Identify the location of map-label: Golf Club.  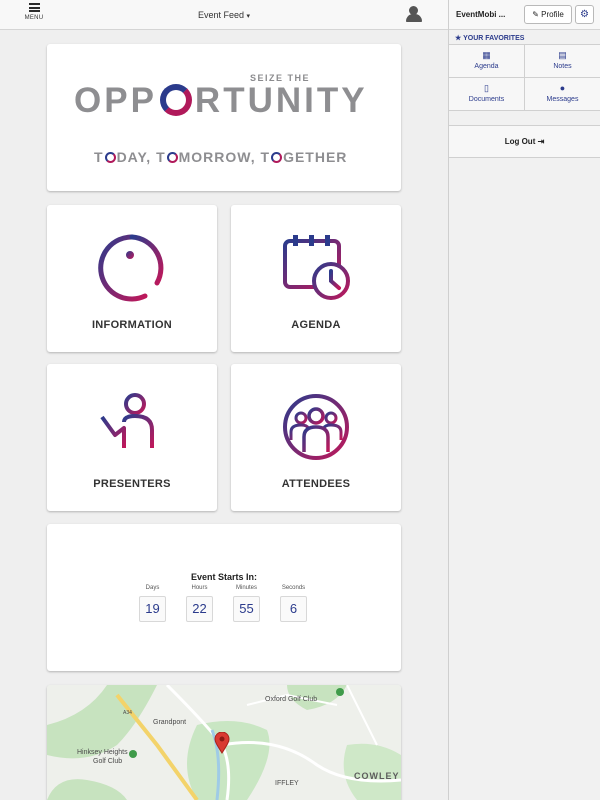
(108, 761).